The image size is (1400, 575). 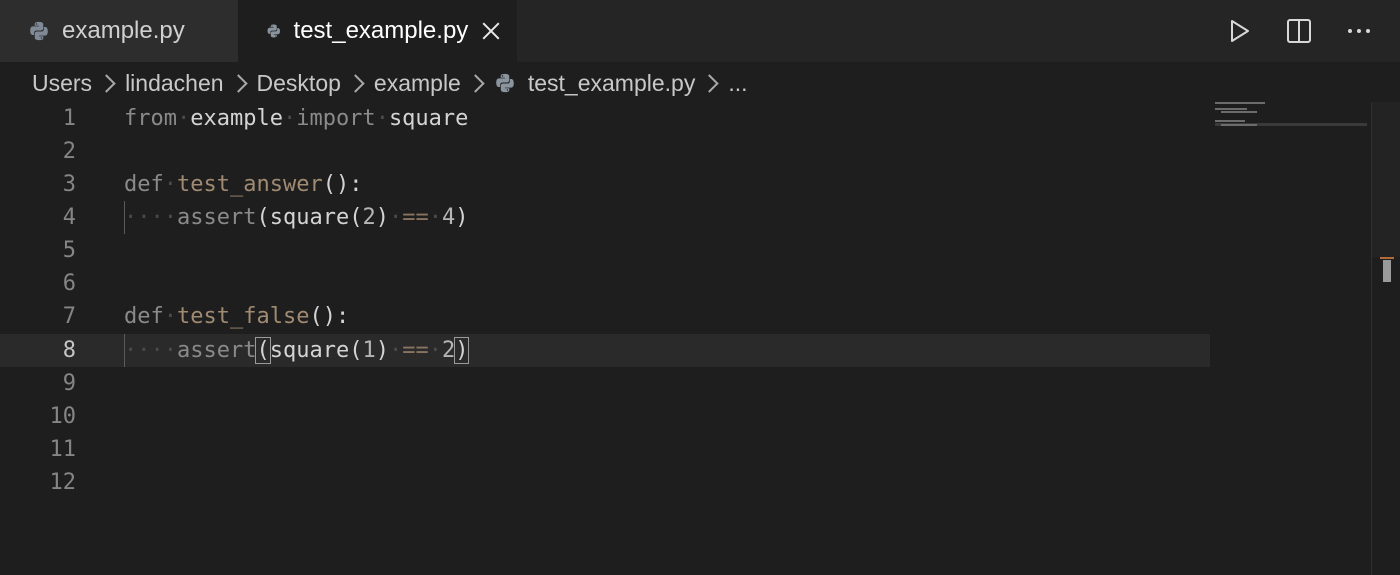 I want to click on minimap, so click(x=1291, y=120).